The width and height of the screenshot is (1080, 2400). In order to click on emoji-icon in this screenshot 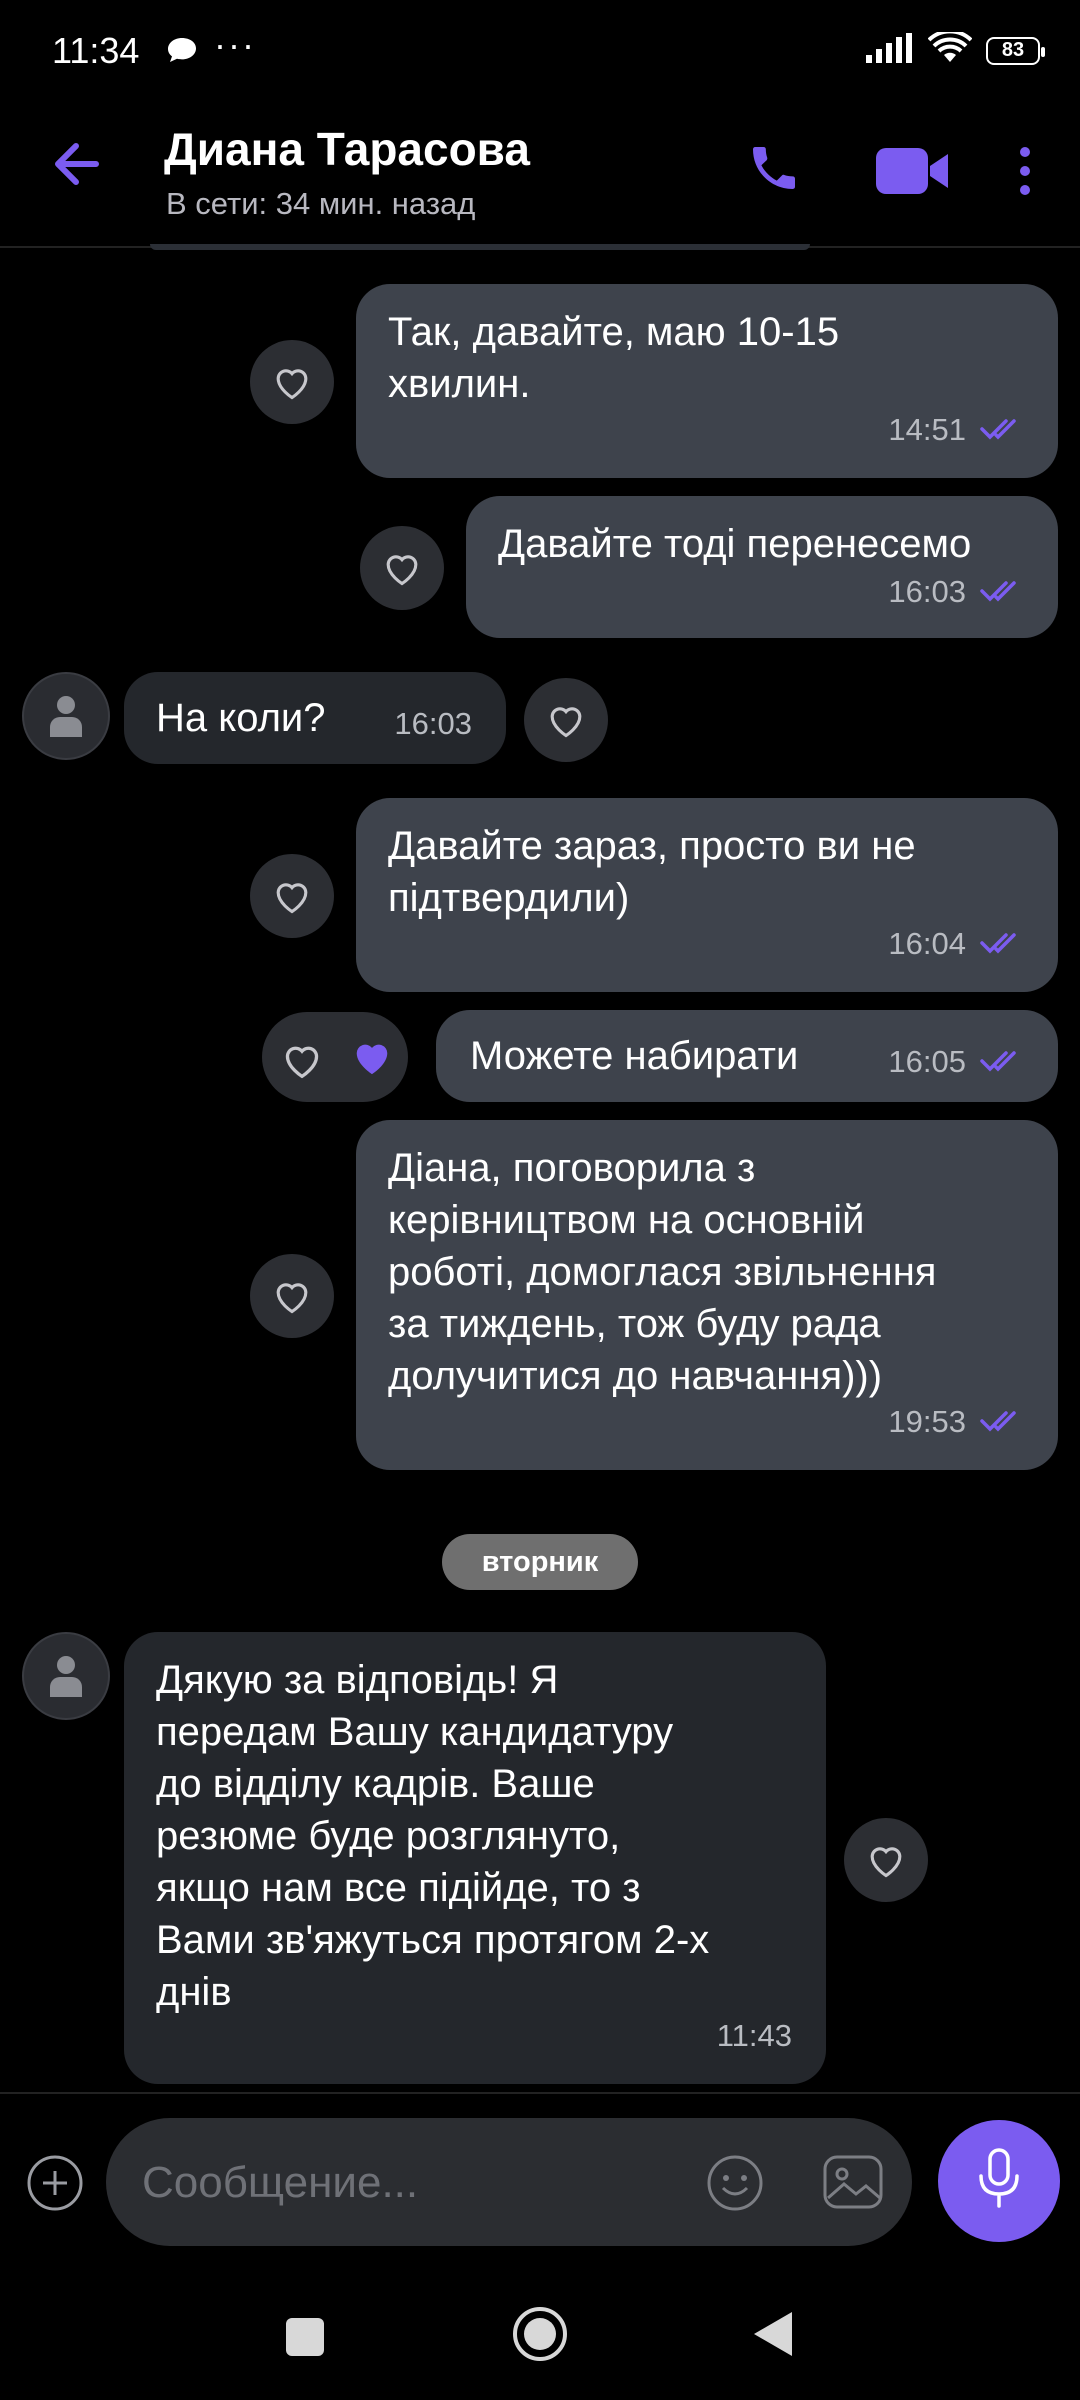, I will do `click(735, 2185)`.